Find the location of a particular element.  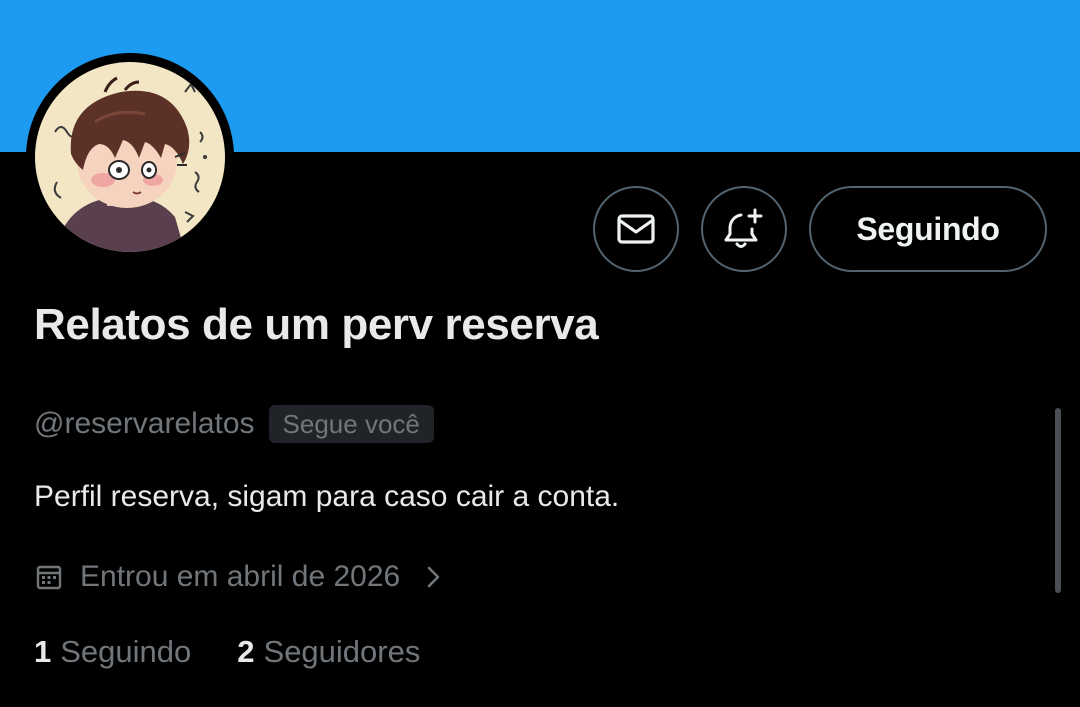

joined-date: Entrou em abril de 2026 is located at coordinates (240, 576).